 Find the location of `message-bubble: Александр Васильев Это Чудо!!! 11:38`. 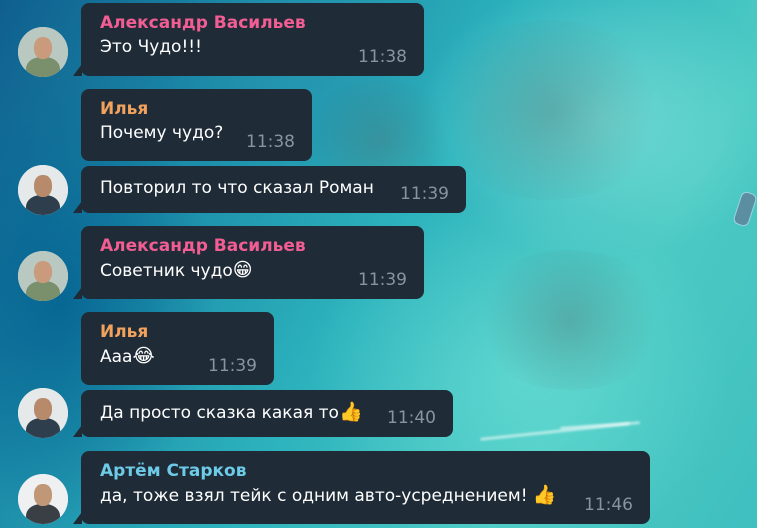

message-bubble: Александр Васильев Это Чудо!!! 11:38 is located at coordinates (248, 39).